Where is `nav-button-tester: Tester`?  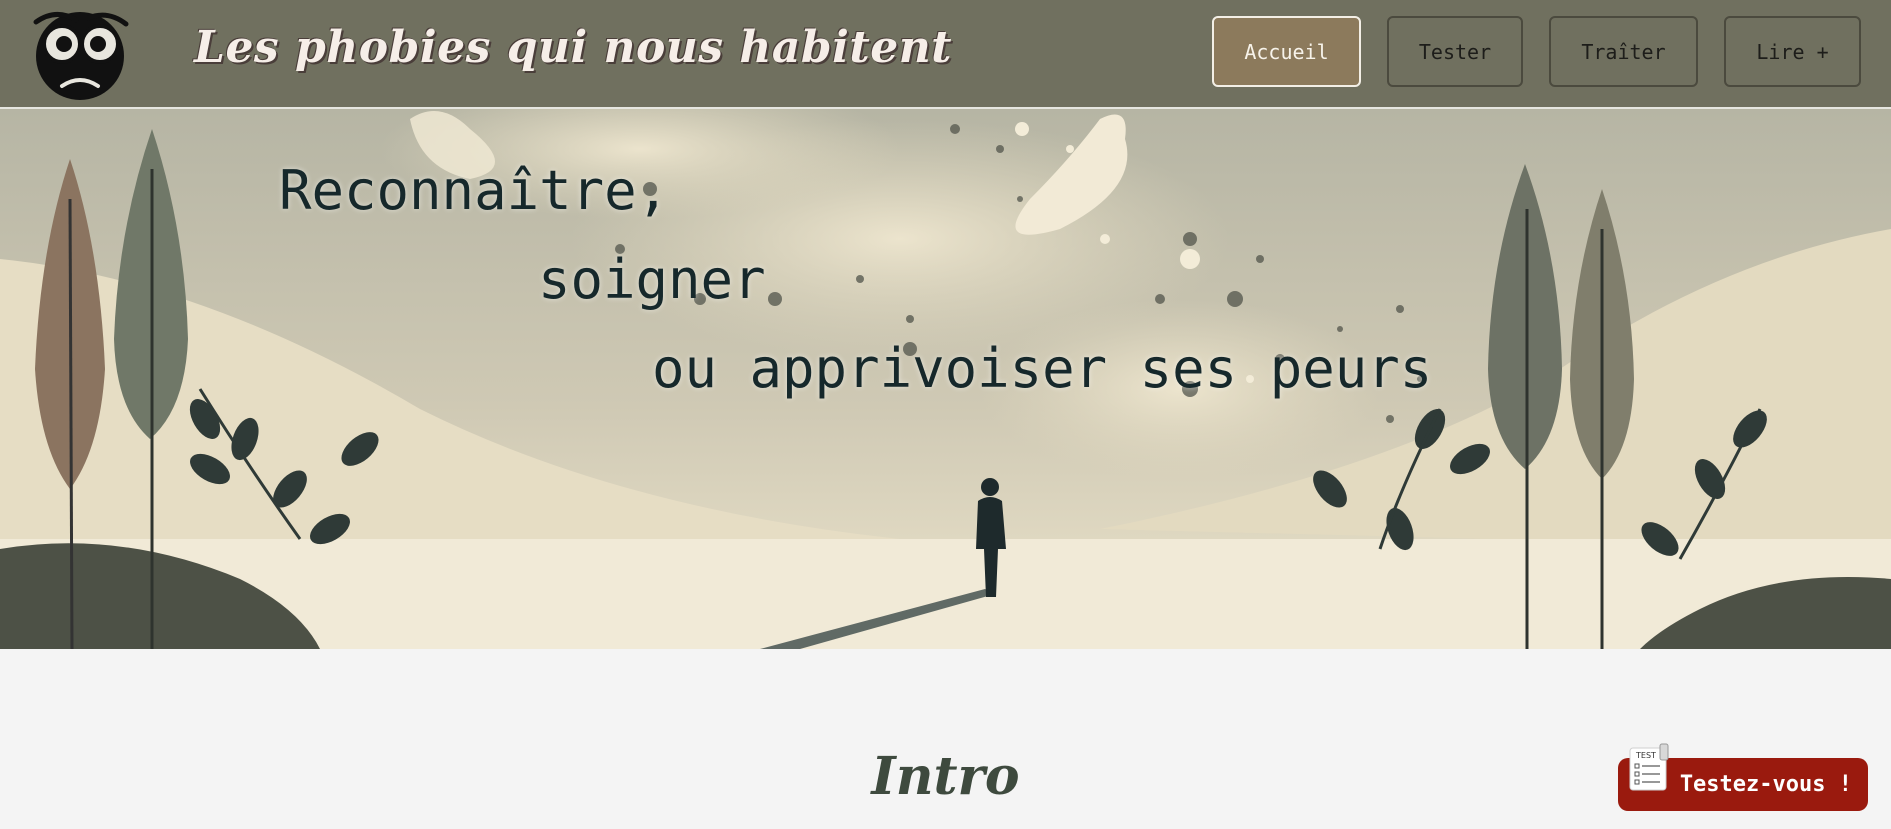
nav-button-tester: Tester is located at coordinates (1455, 51).